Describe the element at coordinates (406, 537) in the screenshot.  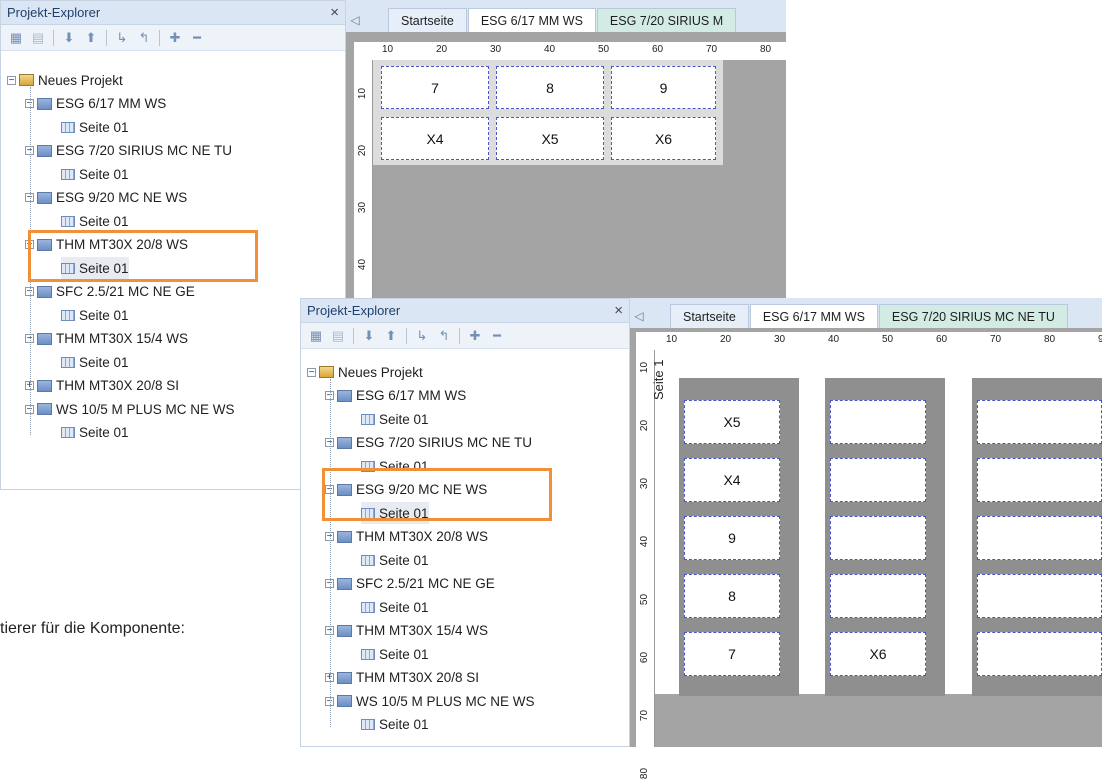
I see `tree-item: − THM MT30X 20/8 WS` at that location.